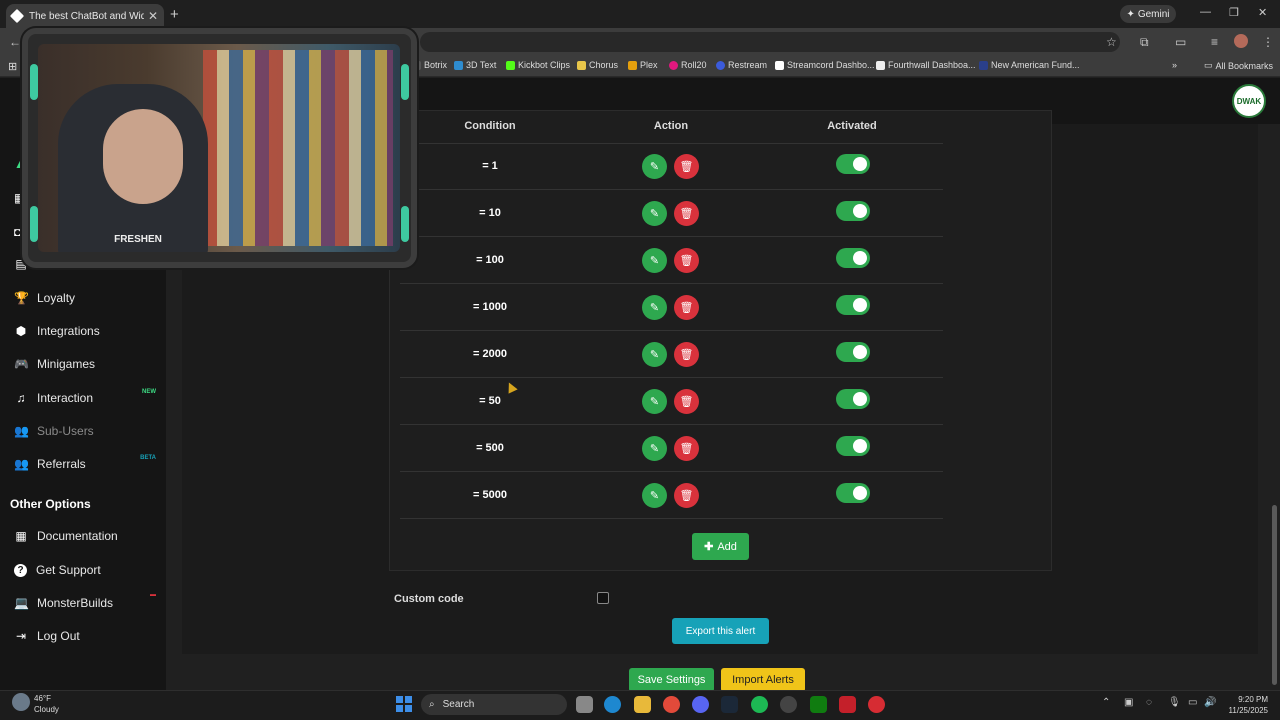 The height and width of the screenshot is (720, 1280). I want to click on sidebar-item-referrals: 👥 Referrals BETA, so click(83, 464).